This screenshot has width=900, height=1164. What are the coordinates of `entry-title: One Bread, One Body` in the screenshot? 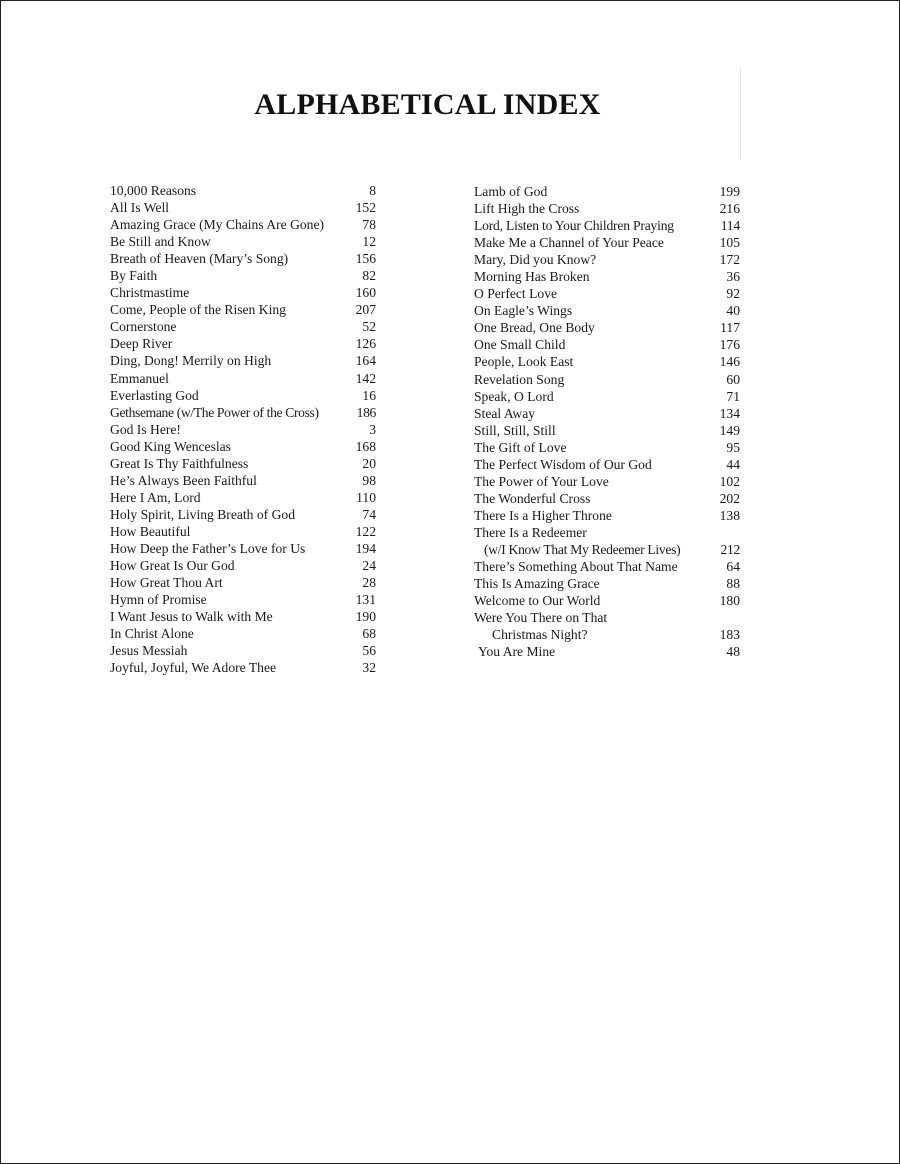 It's located at (534, 328).